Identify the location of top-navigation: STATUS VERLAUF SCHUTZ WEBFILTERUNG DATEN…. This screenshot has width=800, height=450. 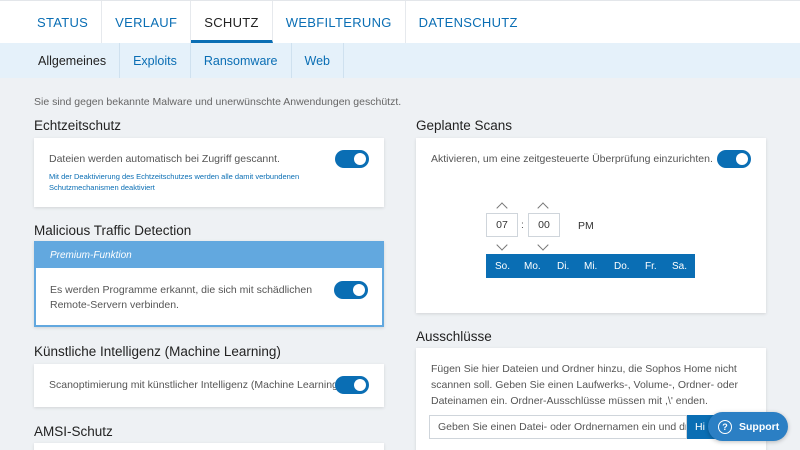
(400, 21).